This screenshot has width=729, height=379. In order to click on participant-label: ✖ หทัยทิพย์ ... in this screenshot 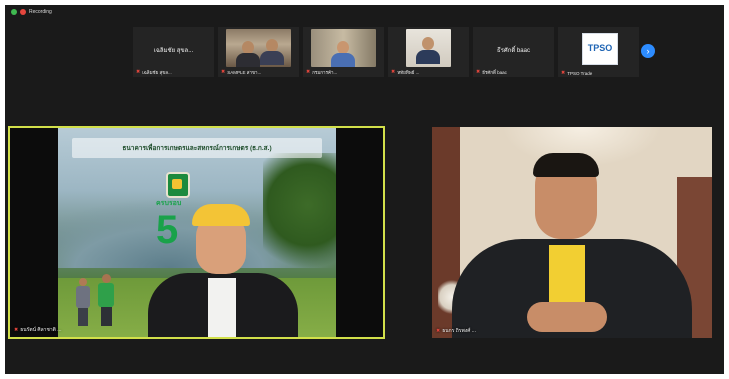, I will do `click(405, 72)`.